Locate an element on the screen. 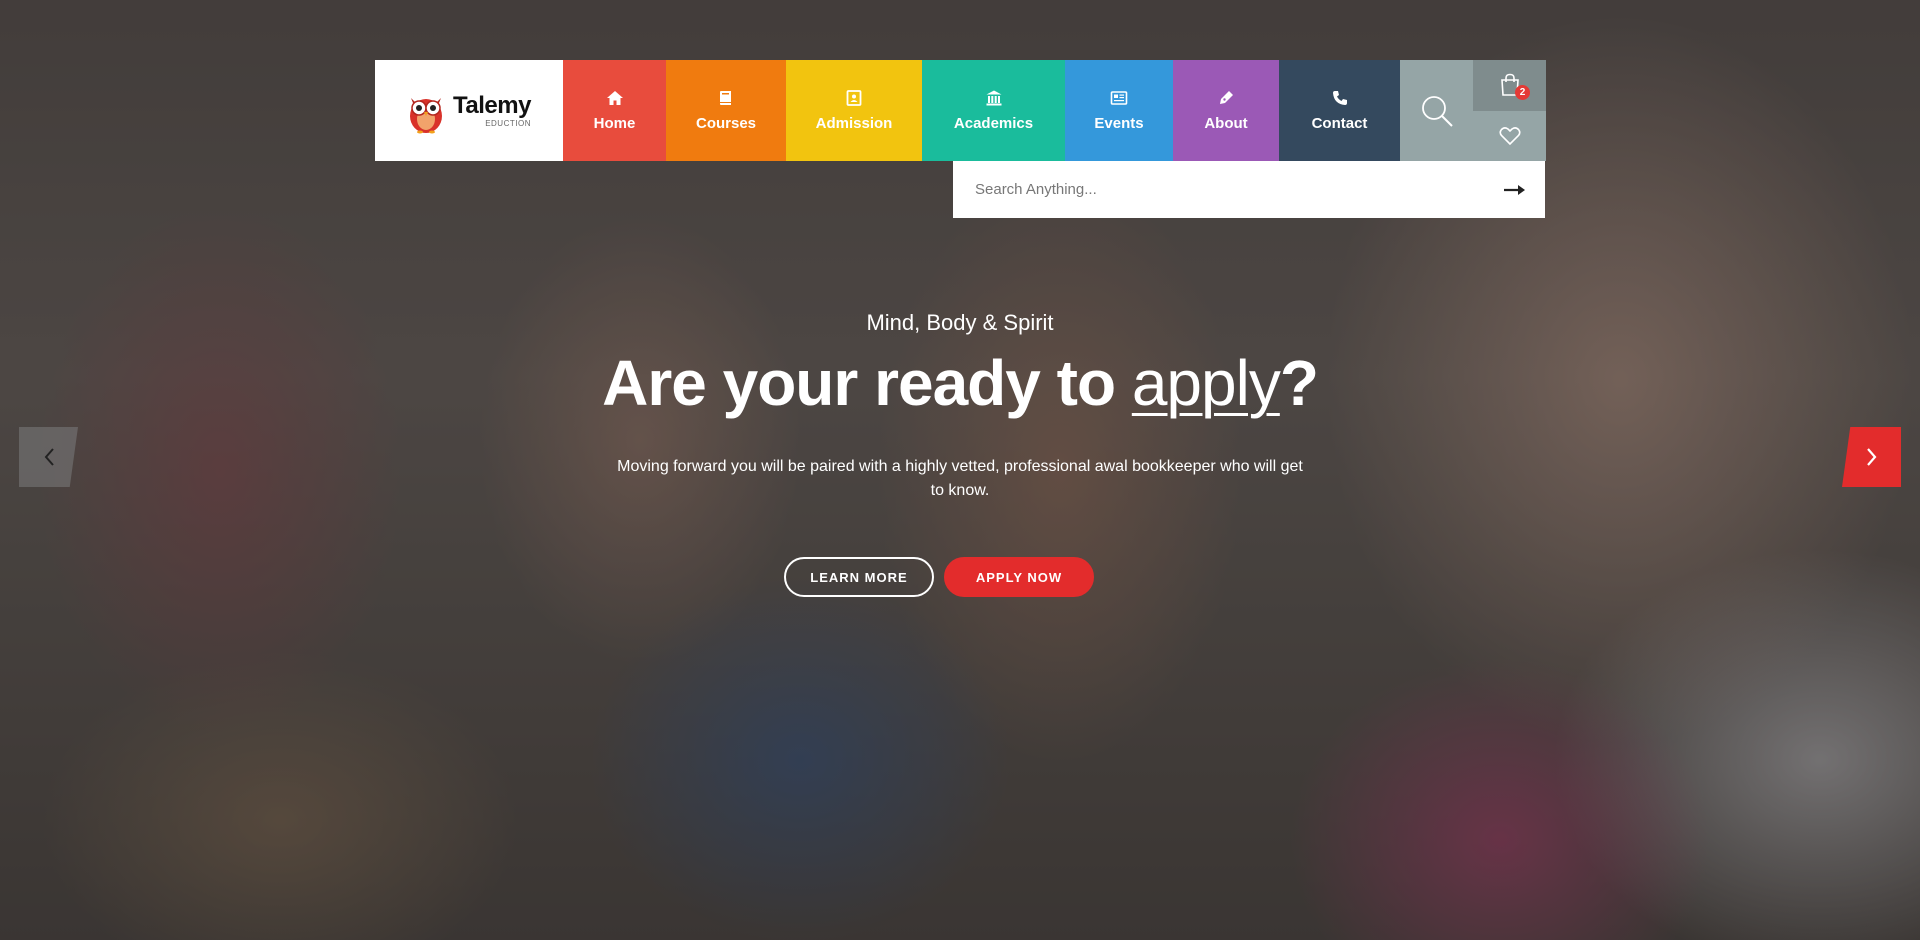  search-toggle-button is located at coordinates (1436, 110).